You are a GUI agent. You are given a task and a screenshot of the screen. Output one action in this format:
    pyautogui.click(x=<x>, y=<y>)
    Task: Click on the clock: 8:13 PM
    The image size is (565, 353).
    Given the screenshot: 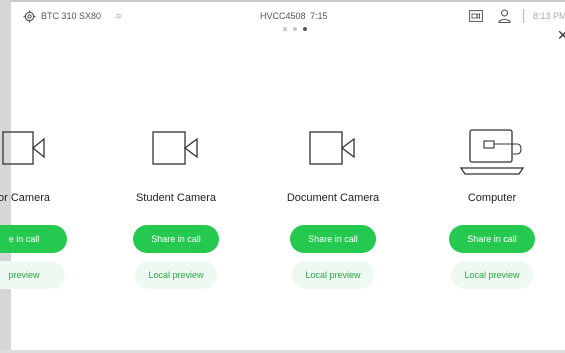 What is the action you would take?
    pyautogui.click(x=549, y=16)
    